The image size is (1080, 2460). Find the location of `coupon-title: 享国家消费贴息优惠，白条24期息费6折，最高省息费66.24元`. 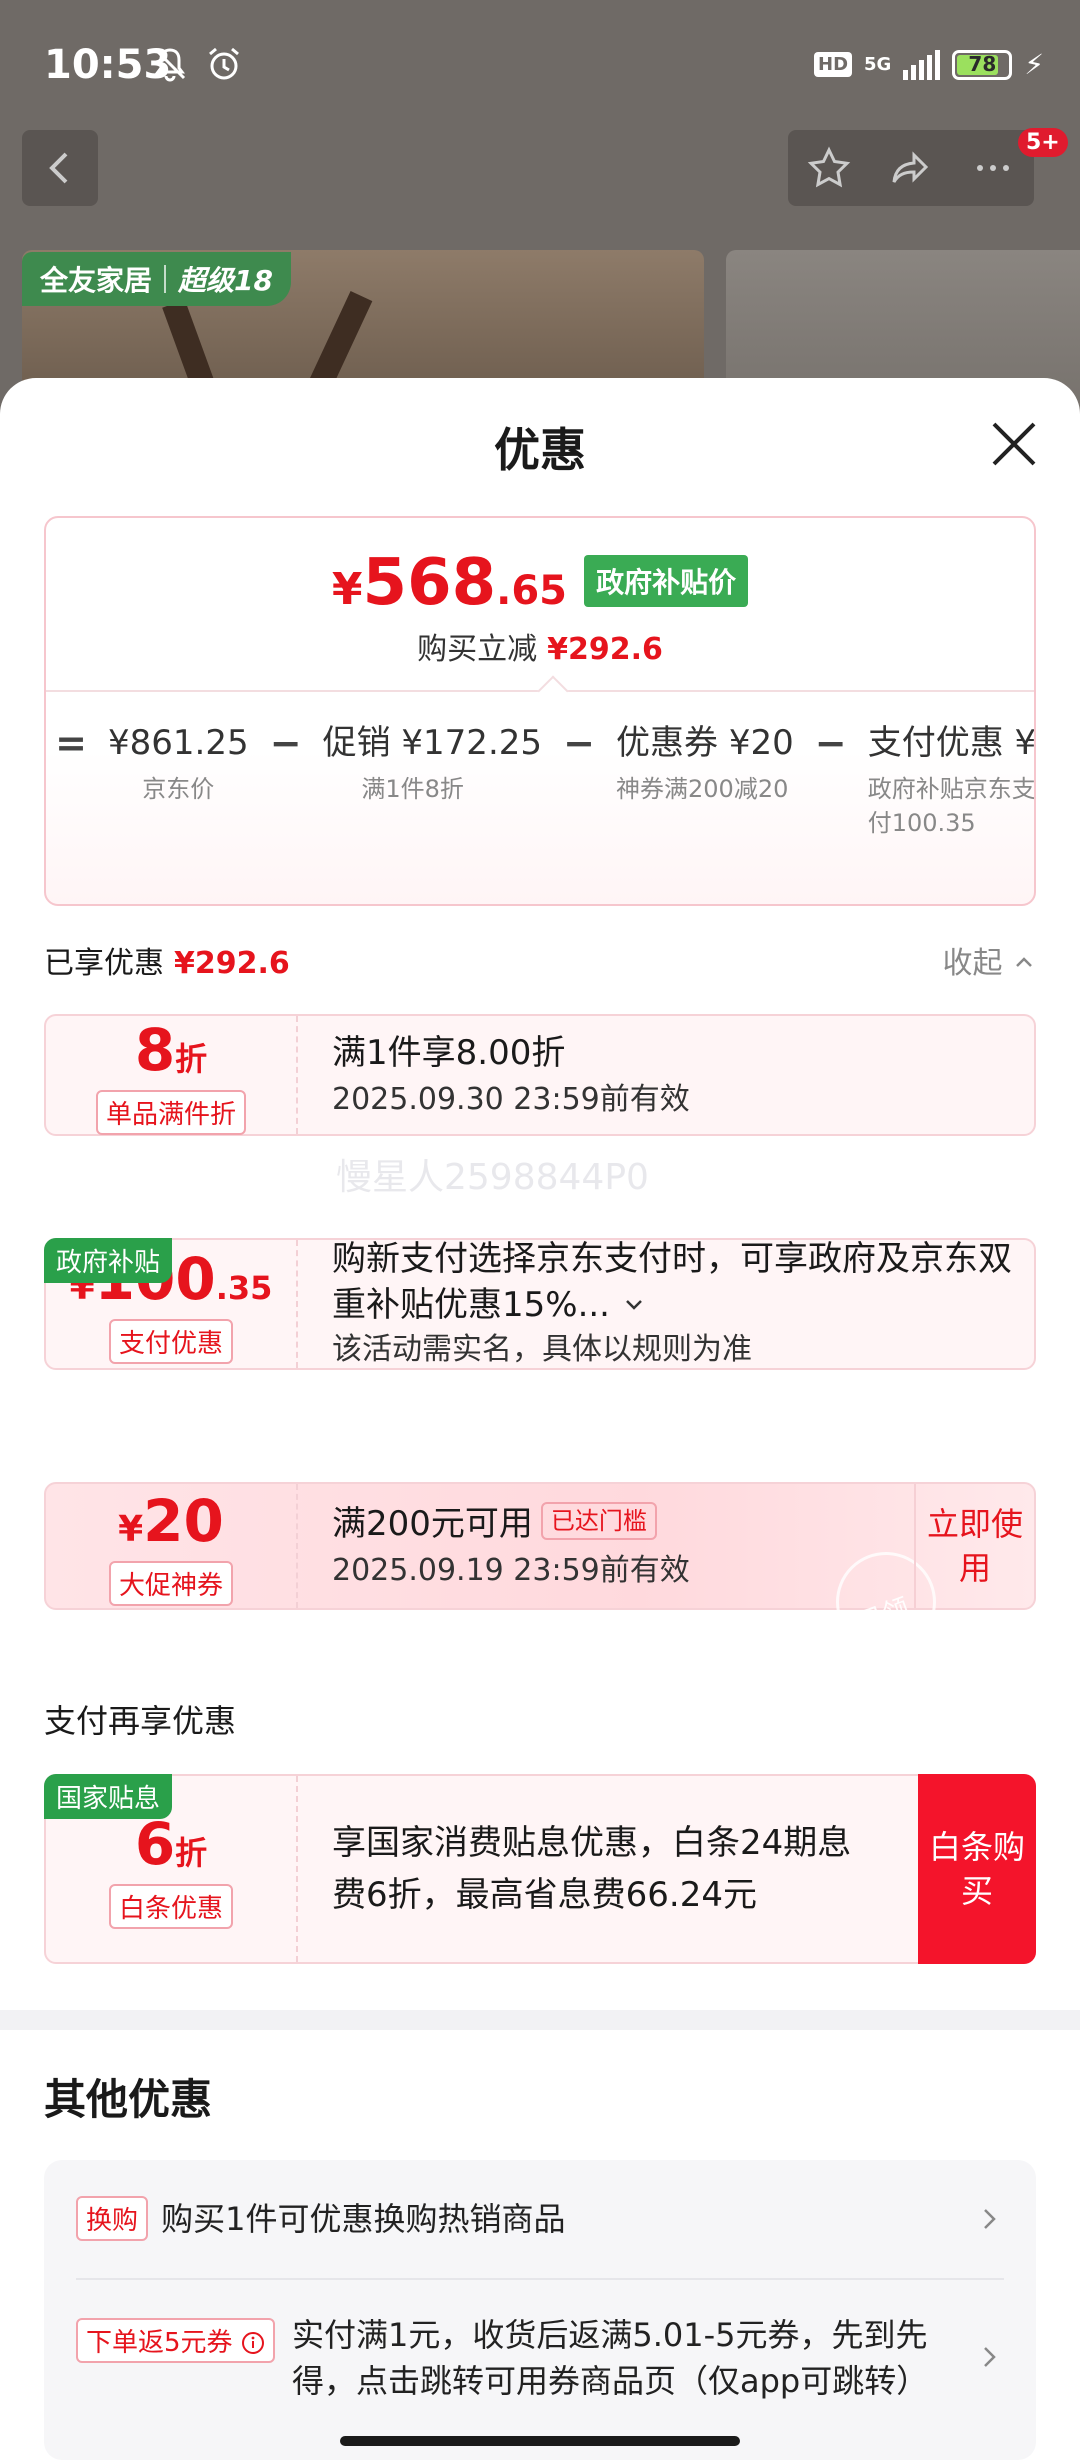

coupon-title: 享国家消费贴息优惠，白条24期息费6折，最高省息费66.24元 is located at coordinates (592, 1869).